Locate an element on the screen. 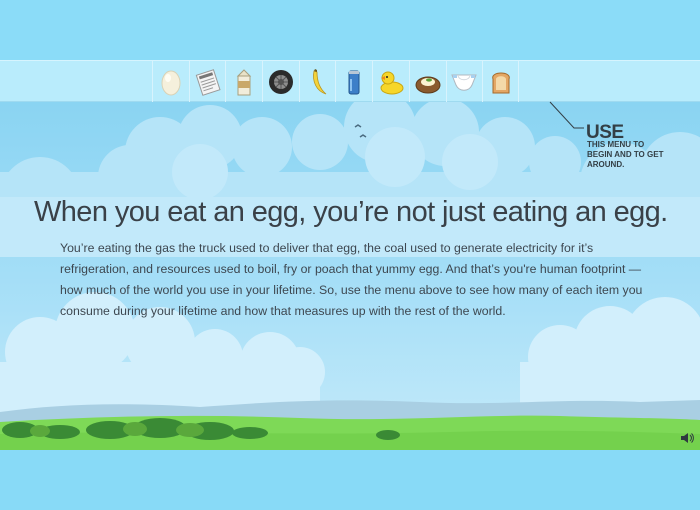 Image resolution: width=700 pixels, height=510 pixels. menu-item-milk is located at coordinates (243, 82).